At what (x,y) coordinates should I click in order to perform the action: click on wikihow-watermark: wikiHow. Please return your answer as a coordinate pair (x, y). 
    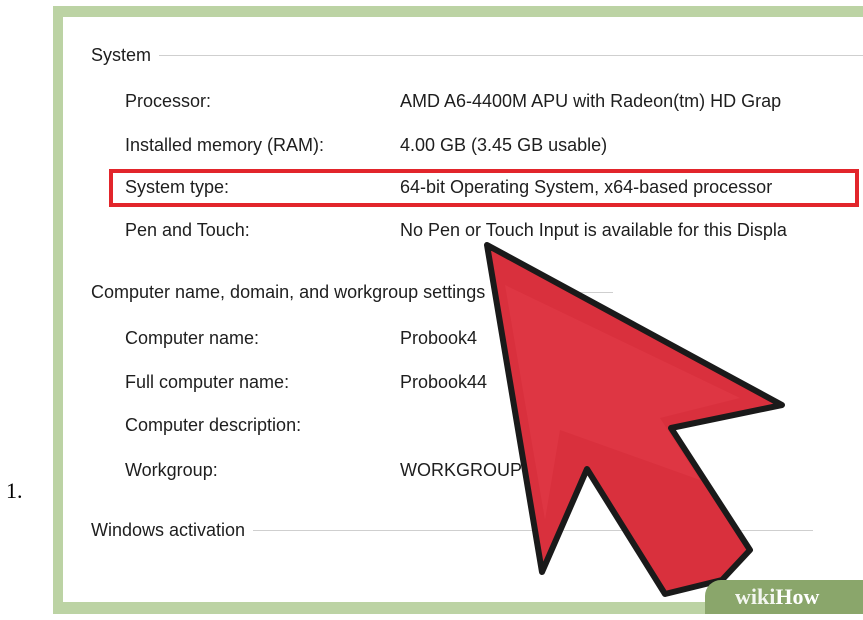
    Looking at the image, I should click on (784, 597).